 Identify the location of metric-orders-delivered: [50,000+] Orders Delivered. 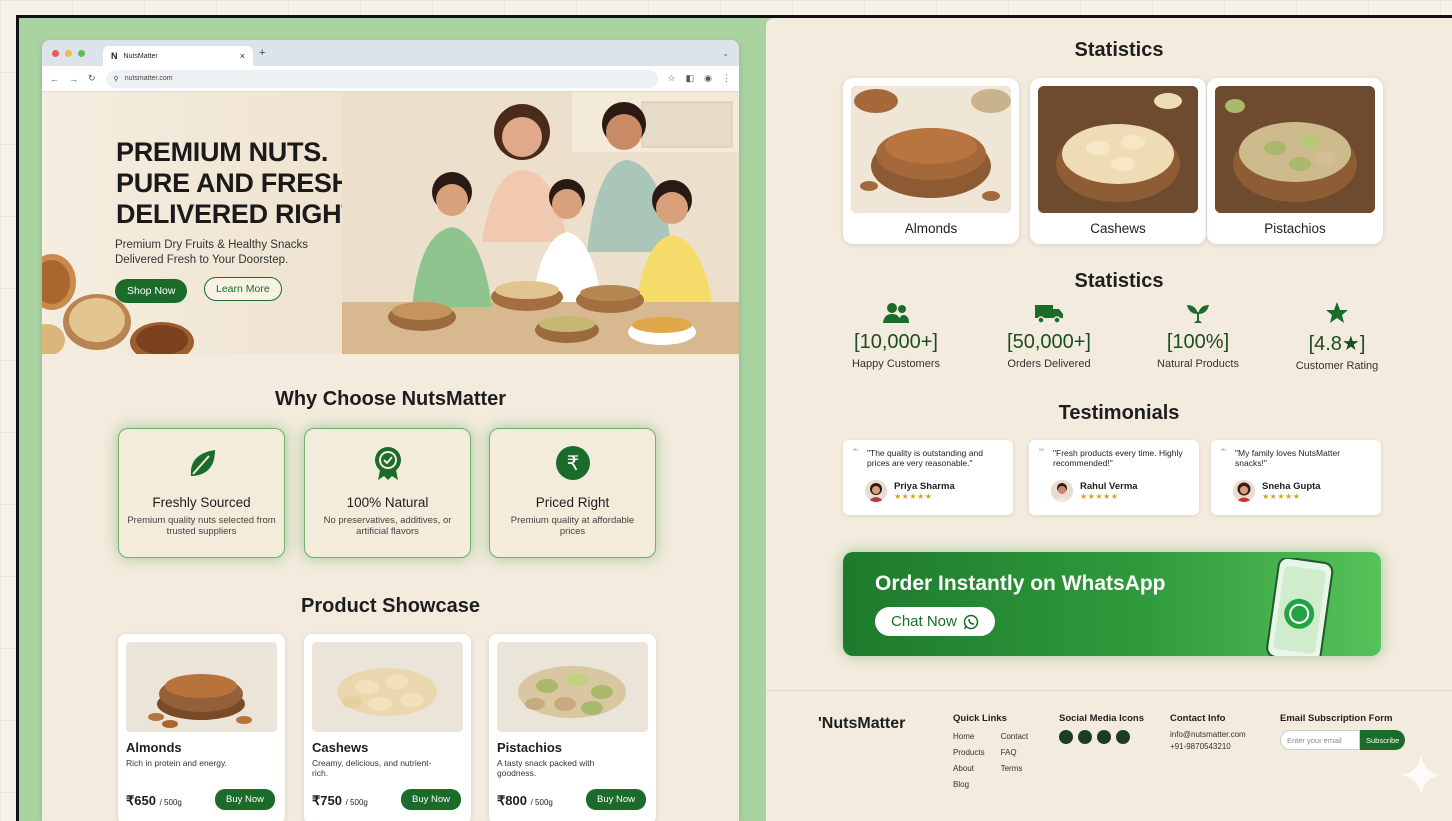
(1049, 335).